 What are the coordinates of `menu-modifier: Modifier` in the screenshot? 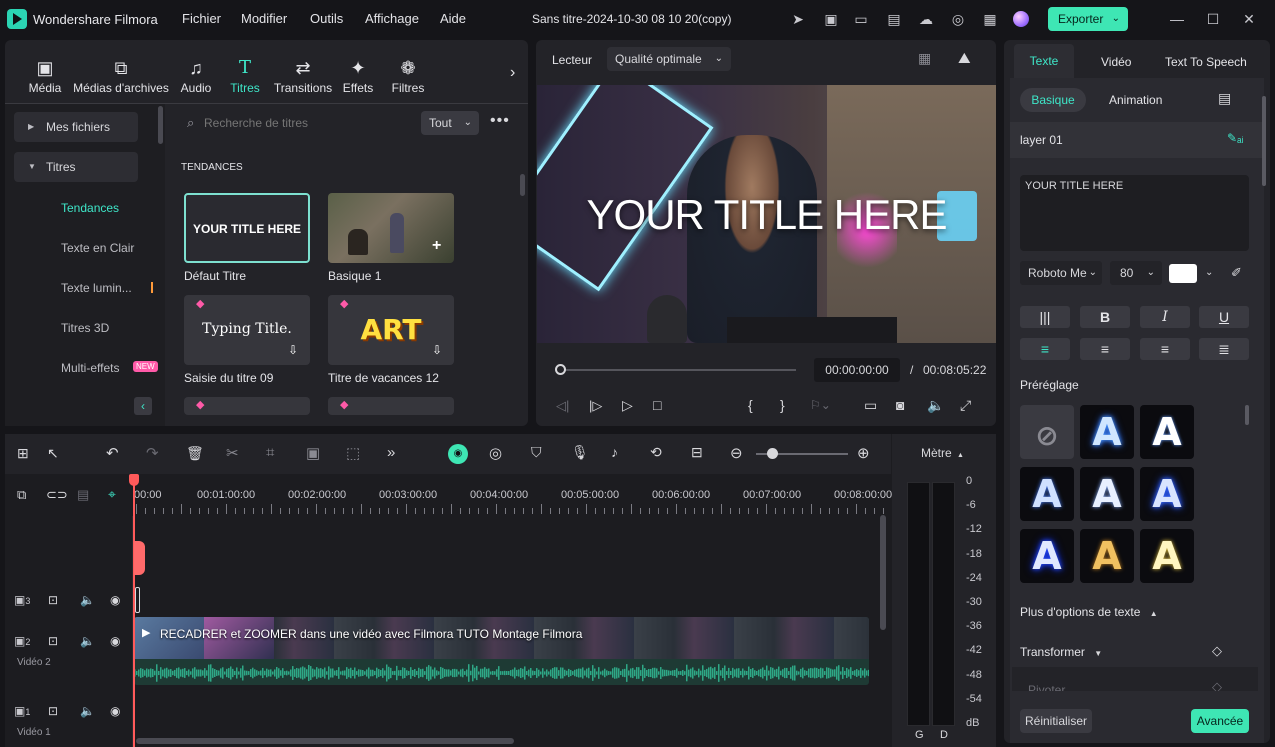 It's located at (264, 18).